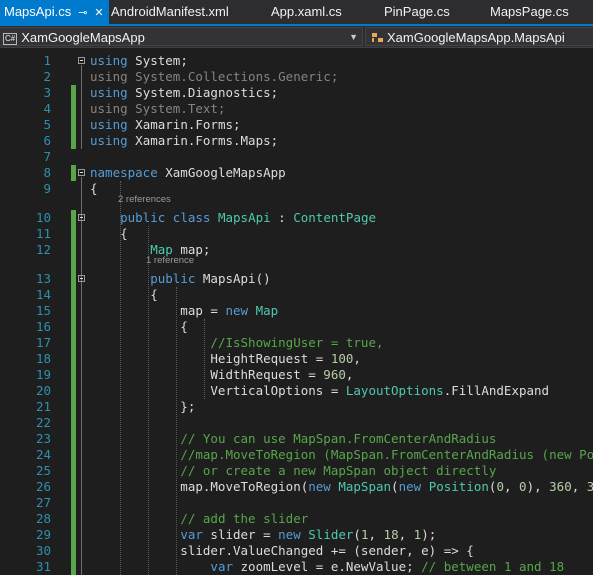 The height and width of the screenshot is (575, 593). I want to click on code-text: using System.Text;, so click(157, 109).